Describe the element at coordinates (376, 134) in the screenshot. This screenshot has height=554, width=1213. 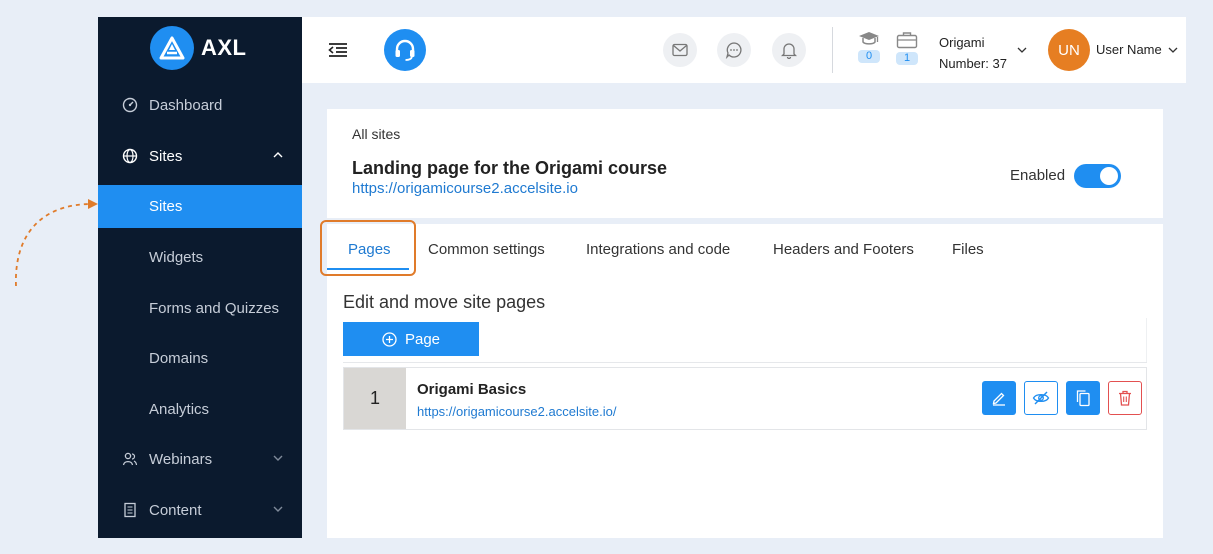
I see `breadcrumb: All sites` at that location.